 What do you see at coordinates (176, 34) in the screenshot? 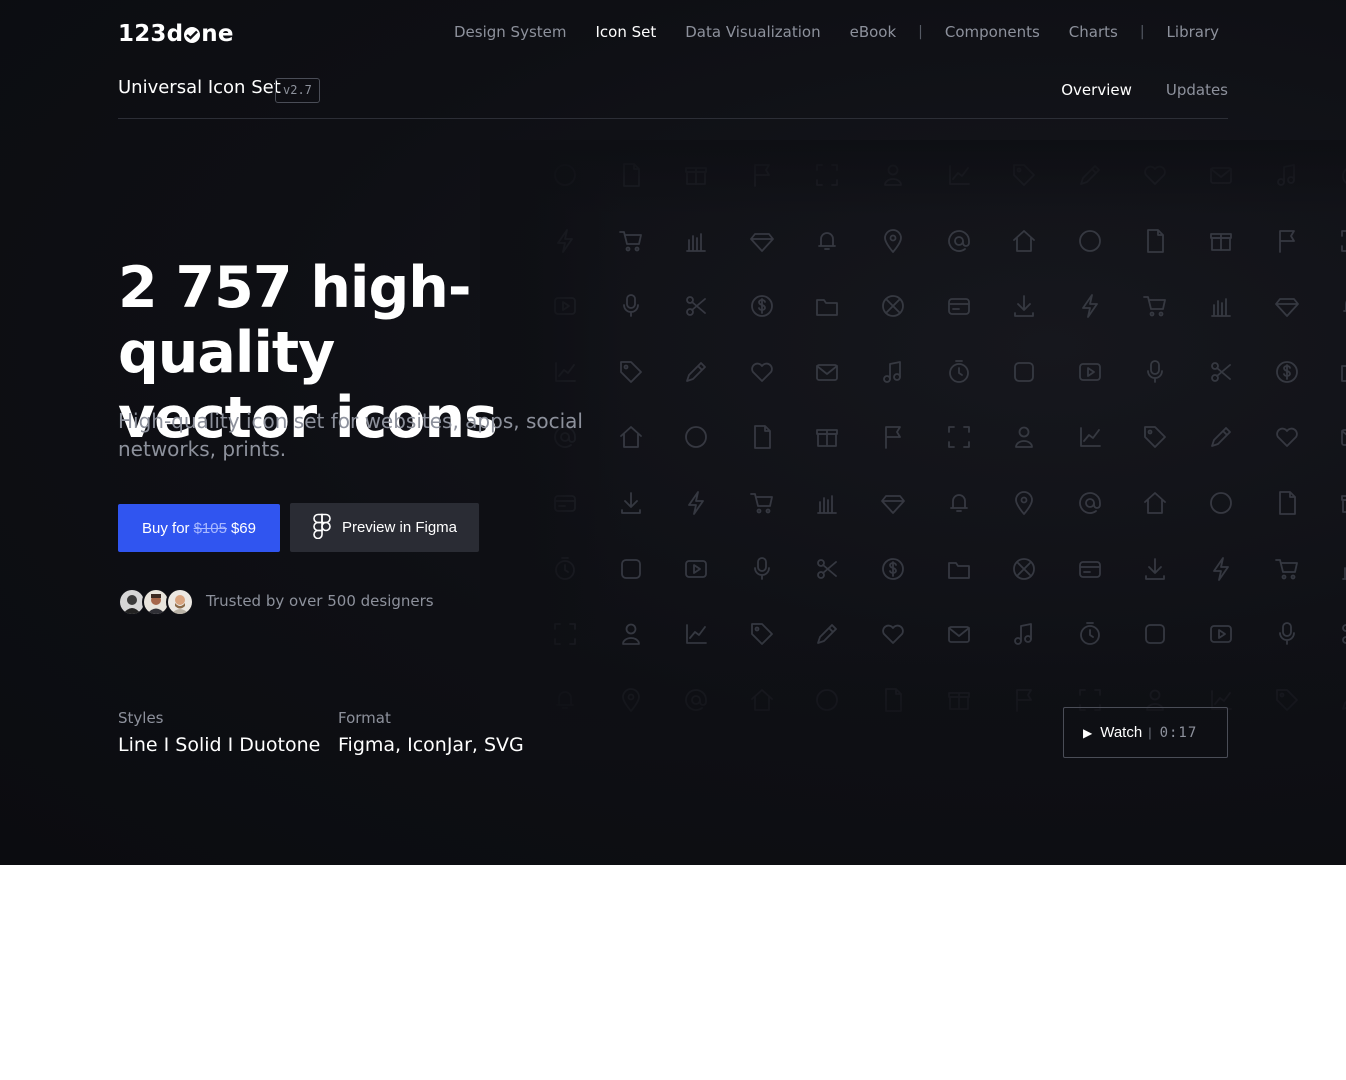
I see `brand-logo: 123d ne` at bounding box center [176, 34].